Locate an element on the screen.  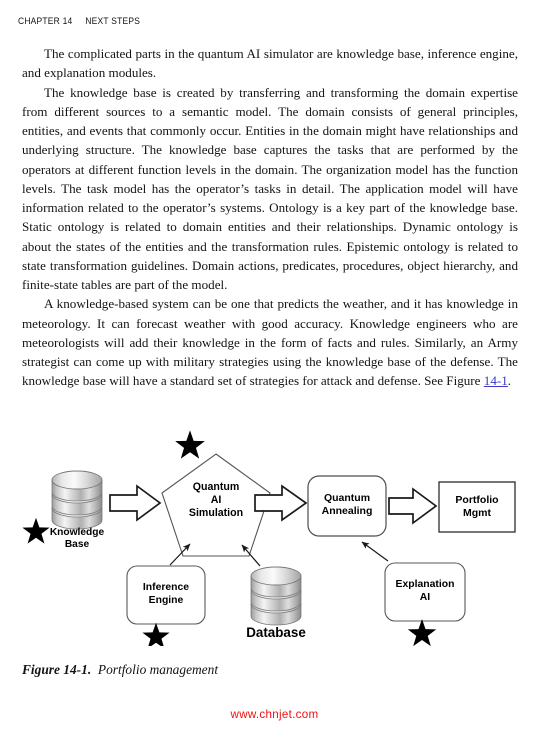
figure-caption-number: Figure 14-1. is located at coordinates (57, 669).